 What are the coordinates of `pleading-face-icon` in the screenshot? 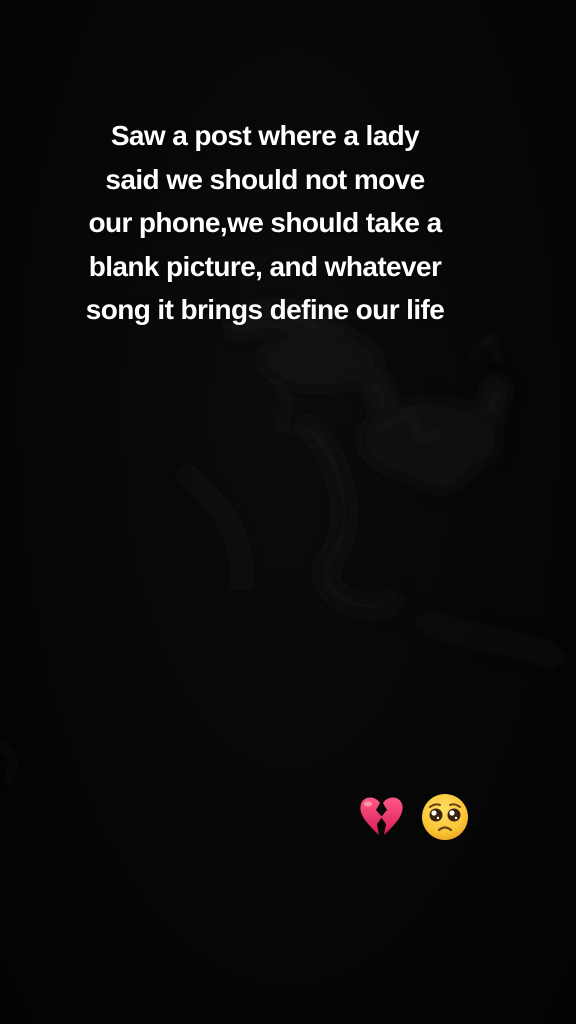 It's located at (445, 817).